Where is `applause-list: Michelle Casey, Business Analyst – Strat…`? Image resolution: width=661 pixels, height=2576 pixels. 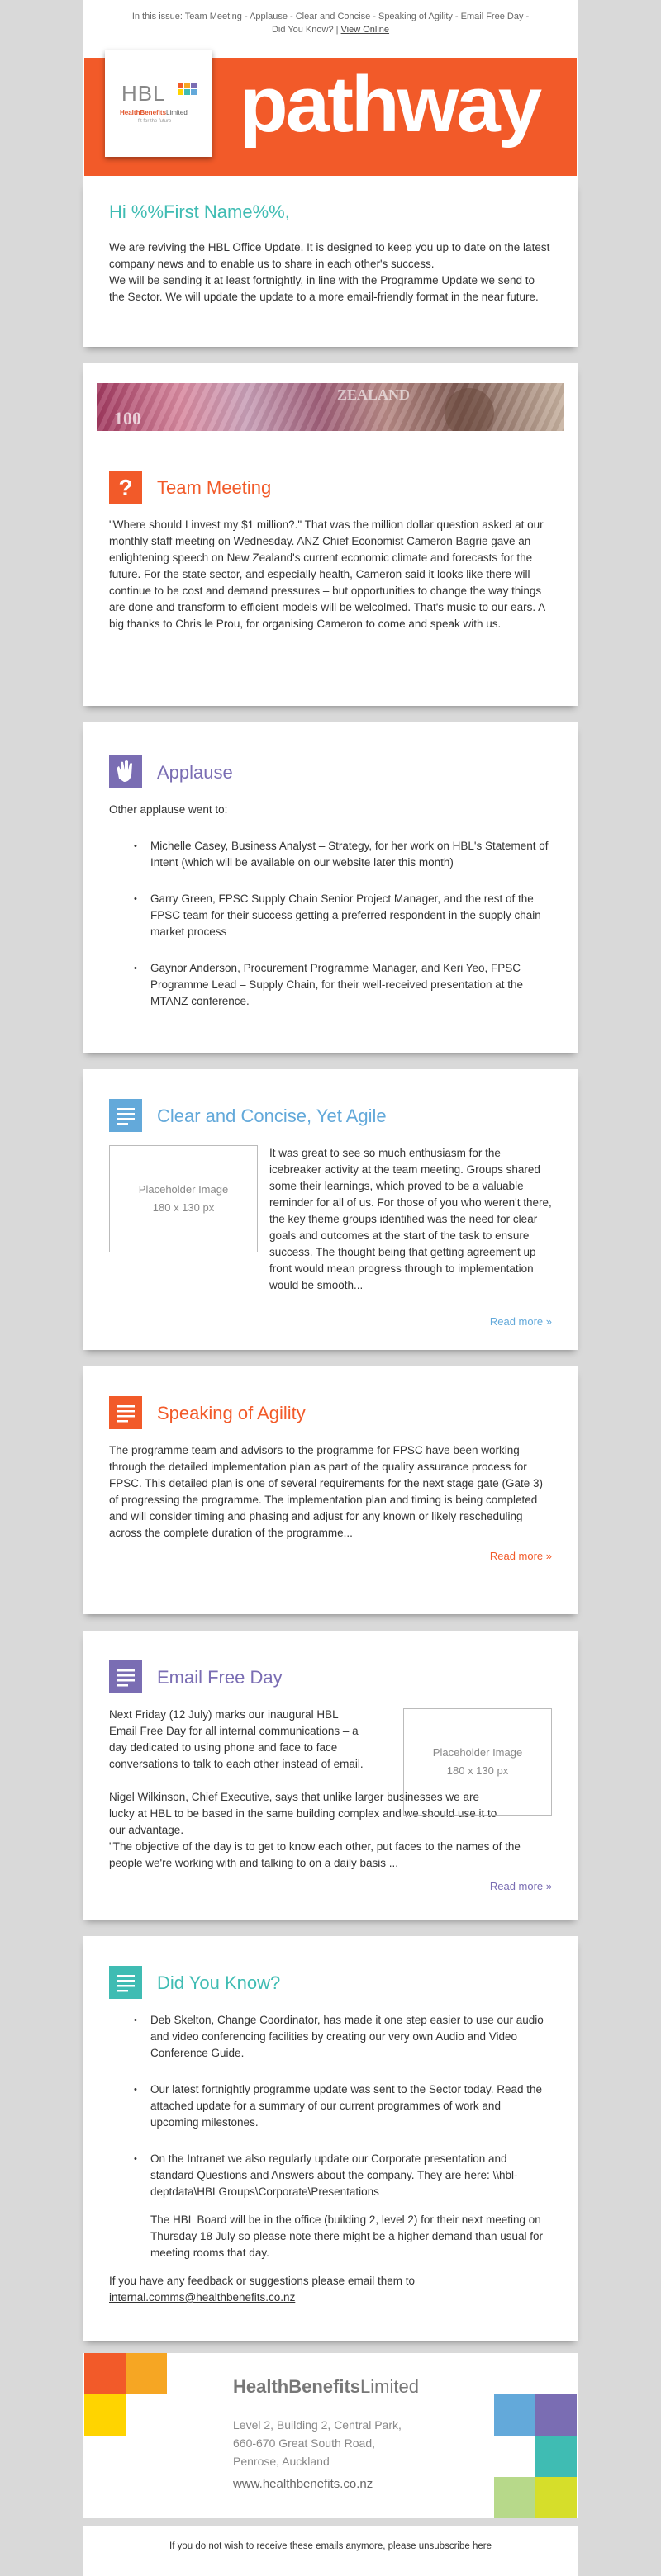
applause-list: Michelle Casey, Business Analyst – Strat… is located at coordinates (330, 924).